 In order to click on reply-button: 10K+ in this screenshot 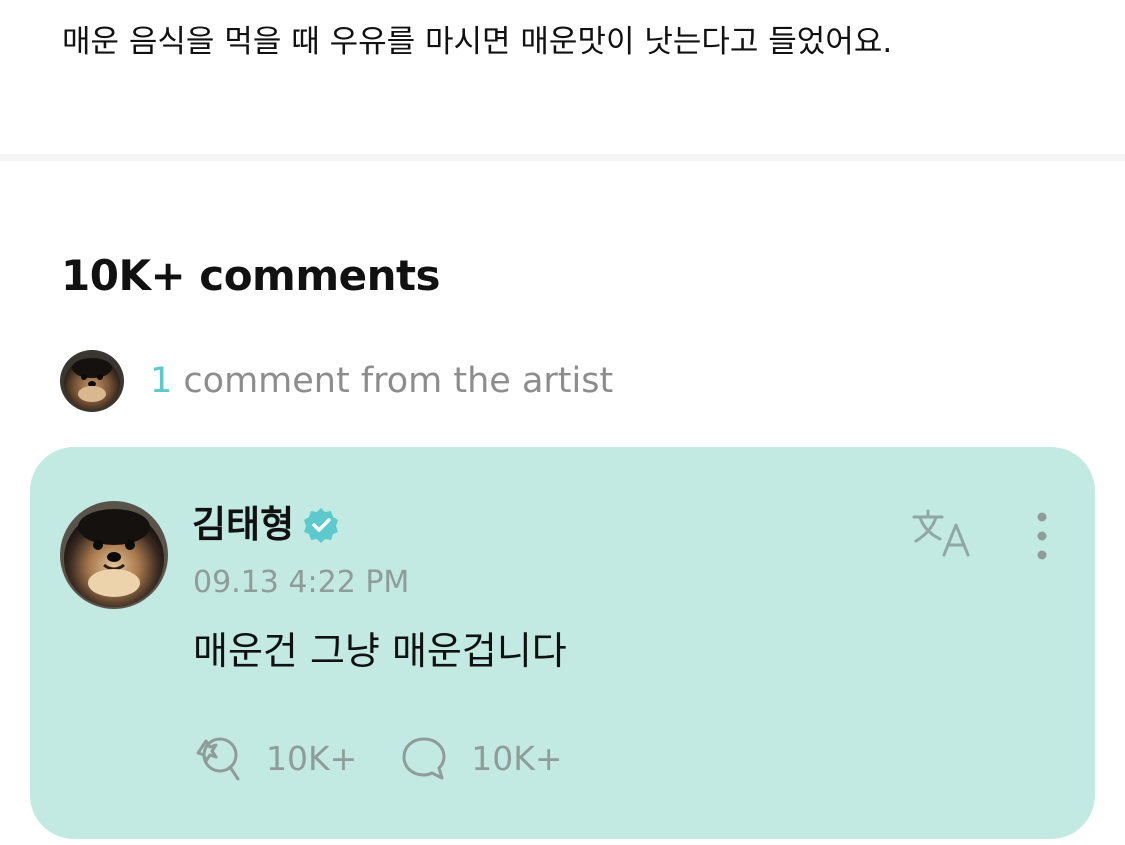, I will do `click(480, 758)`.